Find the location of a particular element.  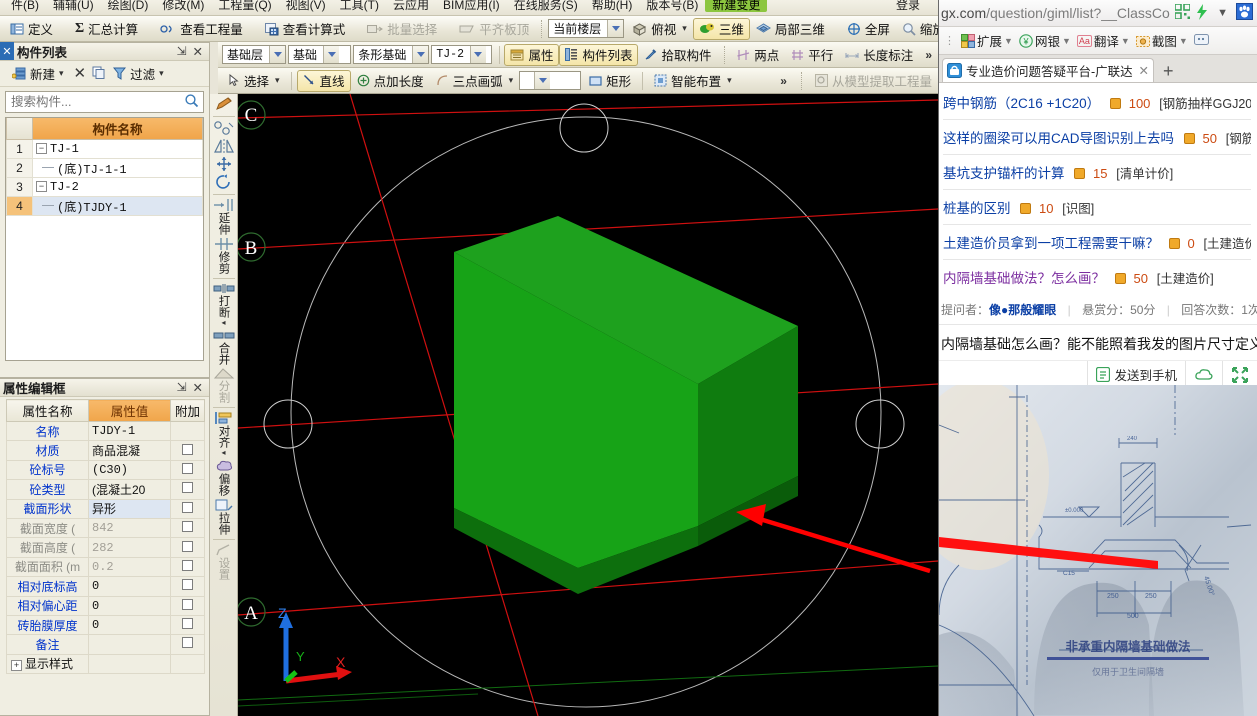

length-dim-button: 长度标注 is located at coordinates (879, 55).